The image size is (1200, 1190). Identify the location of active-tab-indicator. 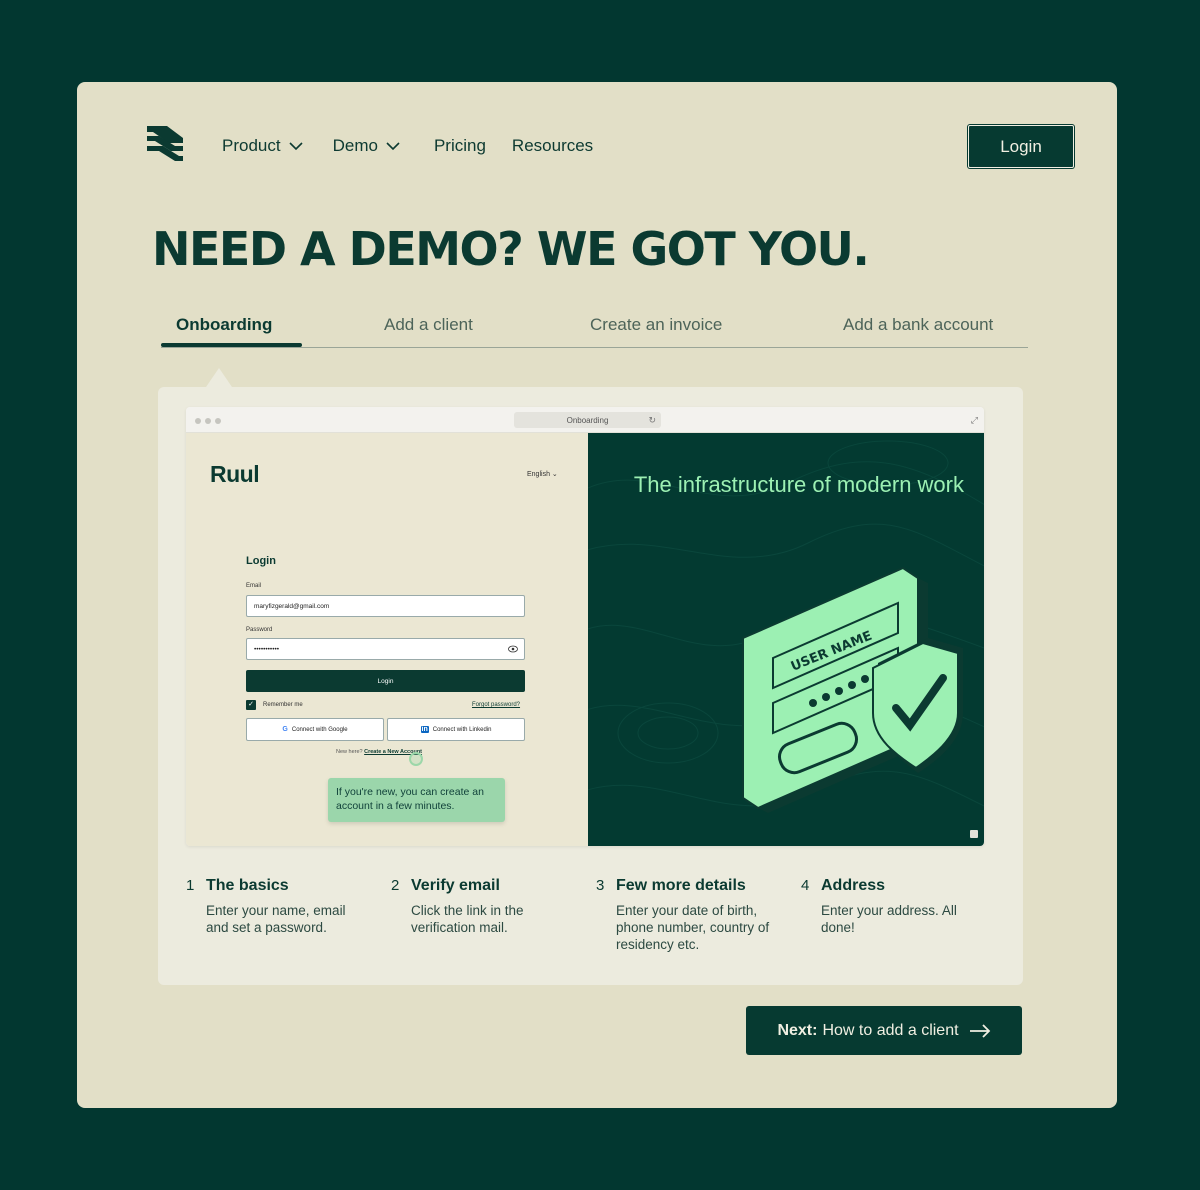
(231, 345).